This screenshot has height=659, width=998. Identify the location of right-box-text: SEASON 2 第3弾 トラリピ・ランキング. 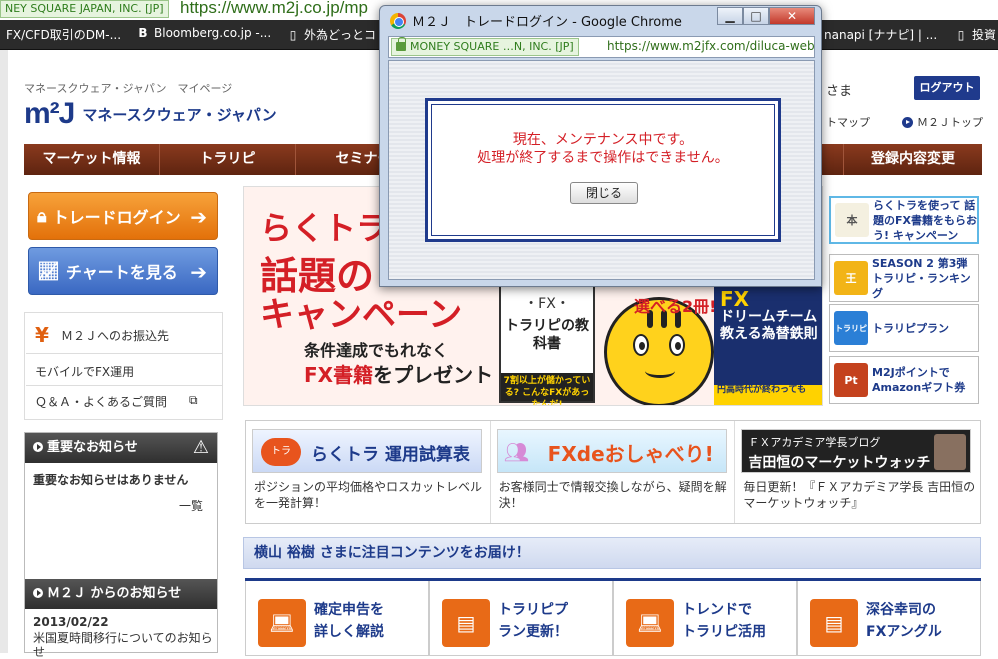
(921, 278).